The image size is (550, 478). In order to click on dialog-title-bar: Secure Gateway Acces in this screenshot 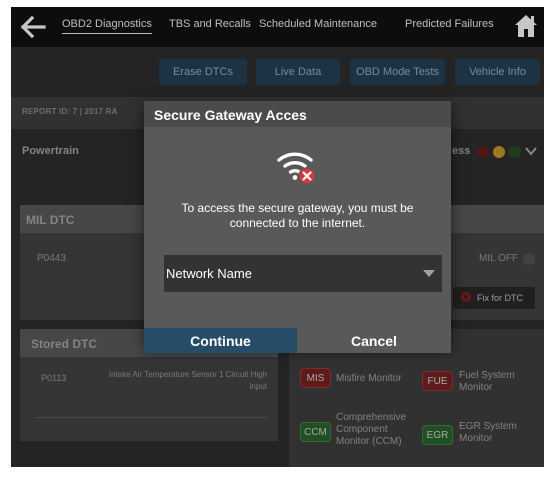, I will do `click(297, 114)`.